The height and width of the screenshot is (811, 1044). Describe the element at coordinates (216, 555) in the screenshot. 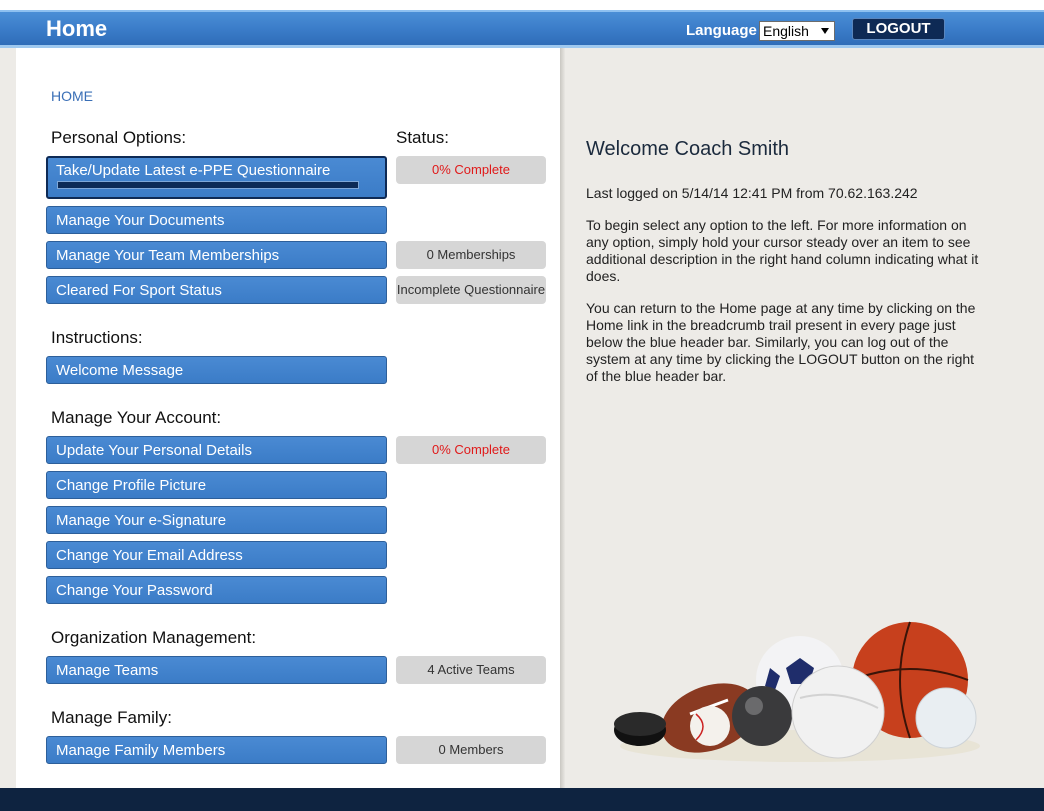

I see `change-email-button: Change Your Email Address` at that location.